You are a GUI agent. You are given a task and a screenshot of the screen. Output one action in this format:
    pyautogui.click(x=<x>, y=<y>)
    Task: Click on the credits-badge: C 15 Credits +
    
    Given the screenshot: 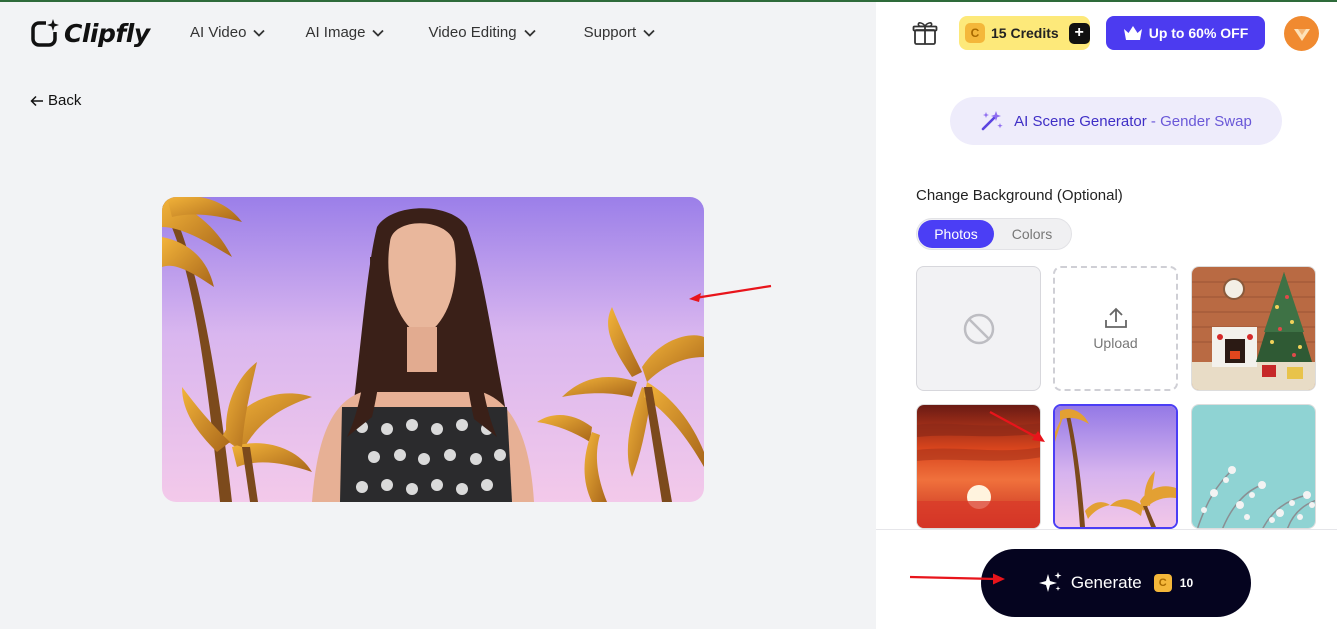 What is the action you would take?
    pyautogui.click(x=1024, y=33)
    